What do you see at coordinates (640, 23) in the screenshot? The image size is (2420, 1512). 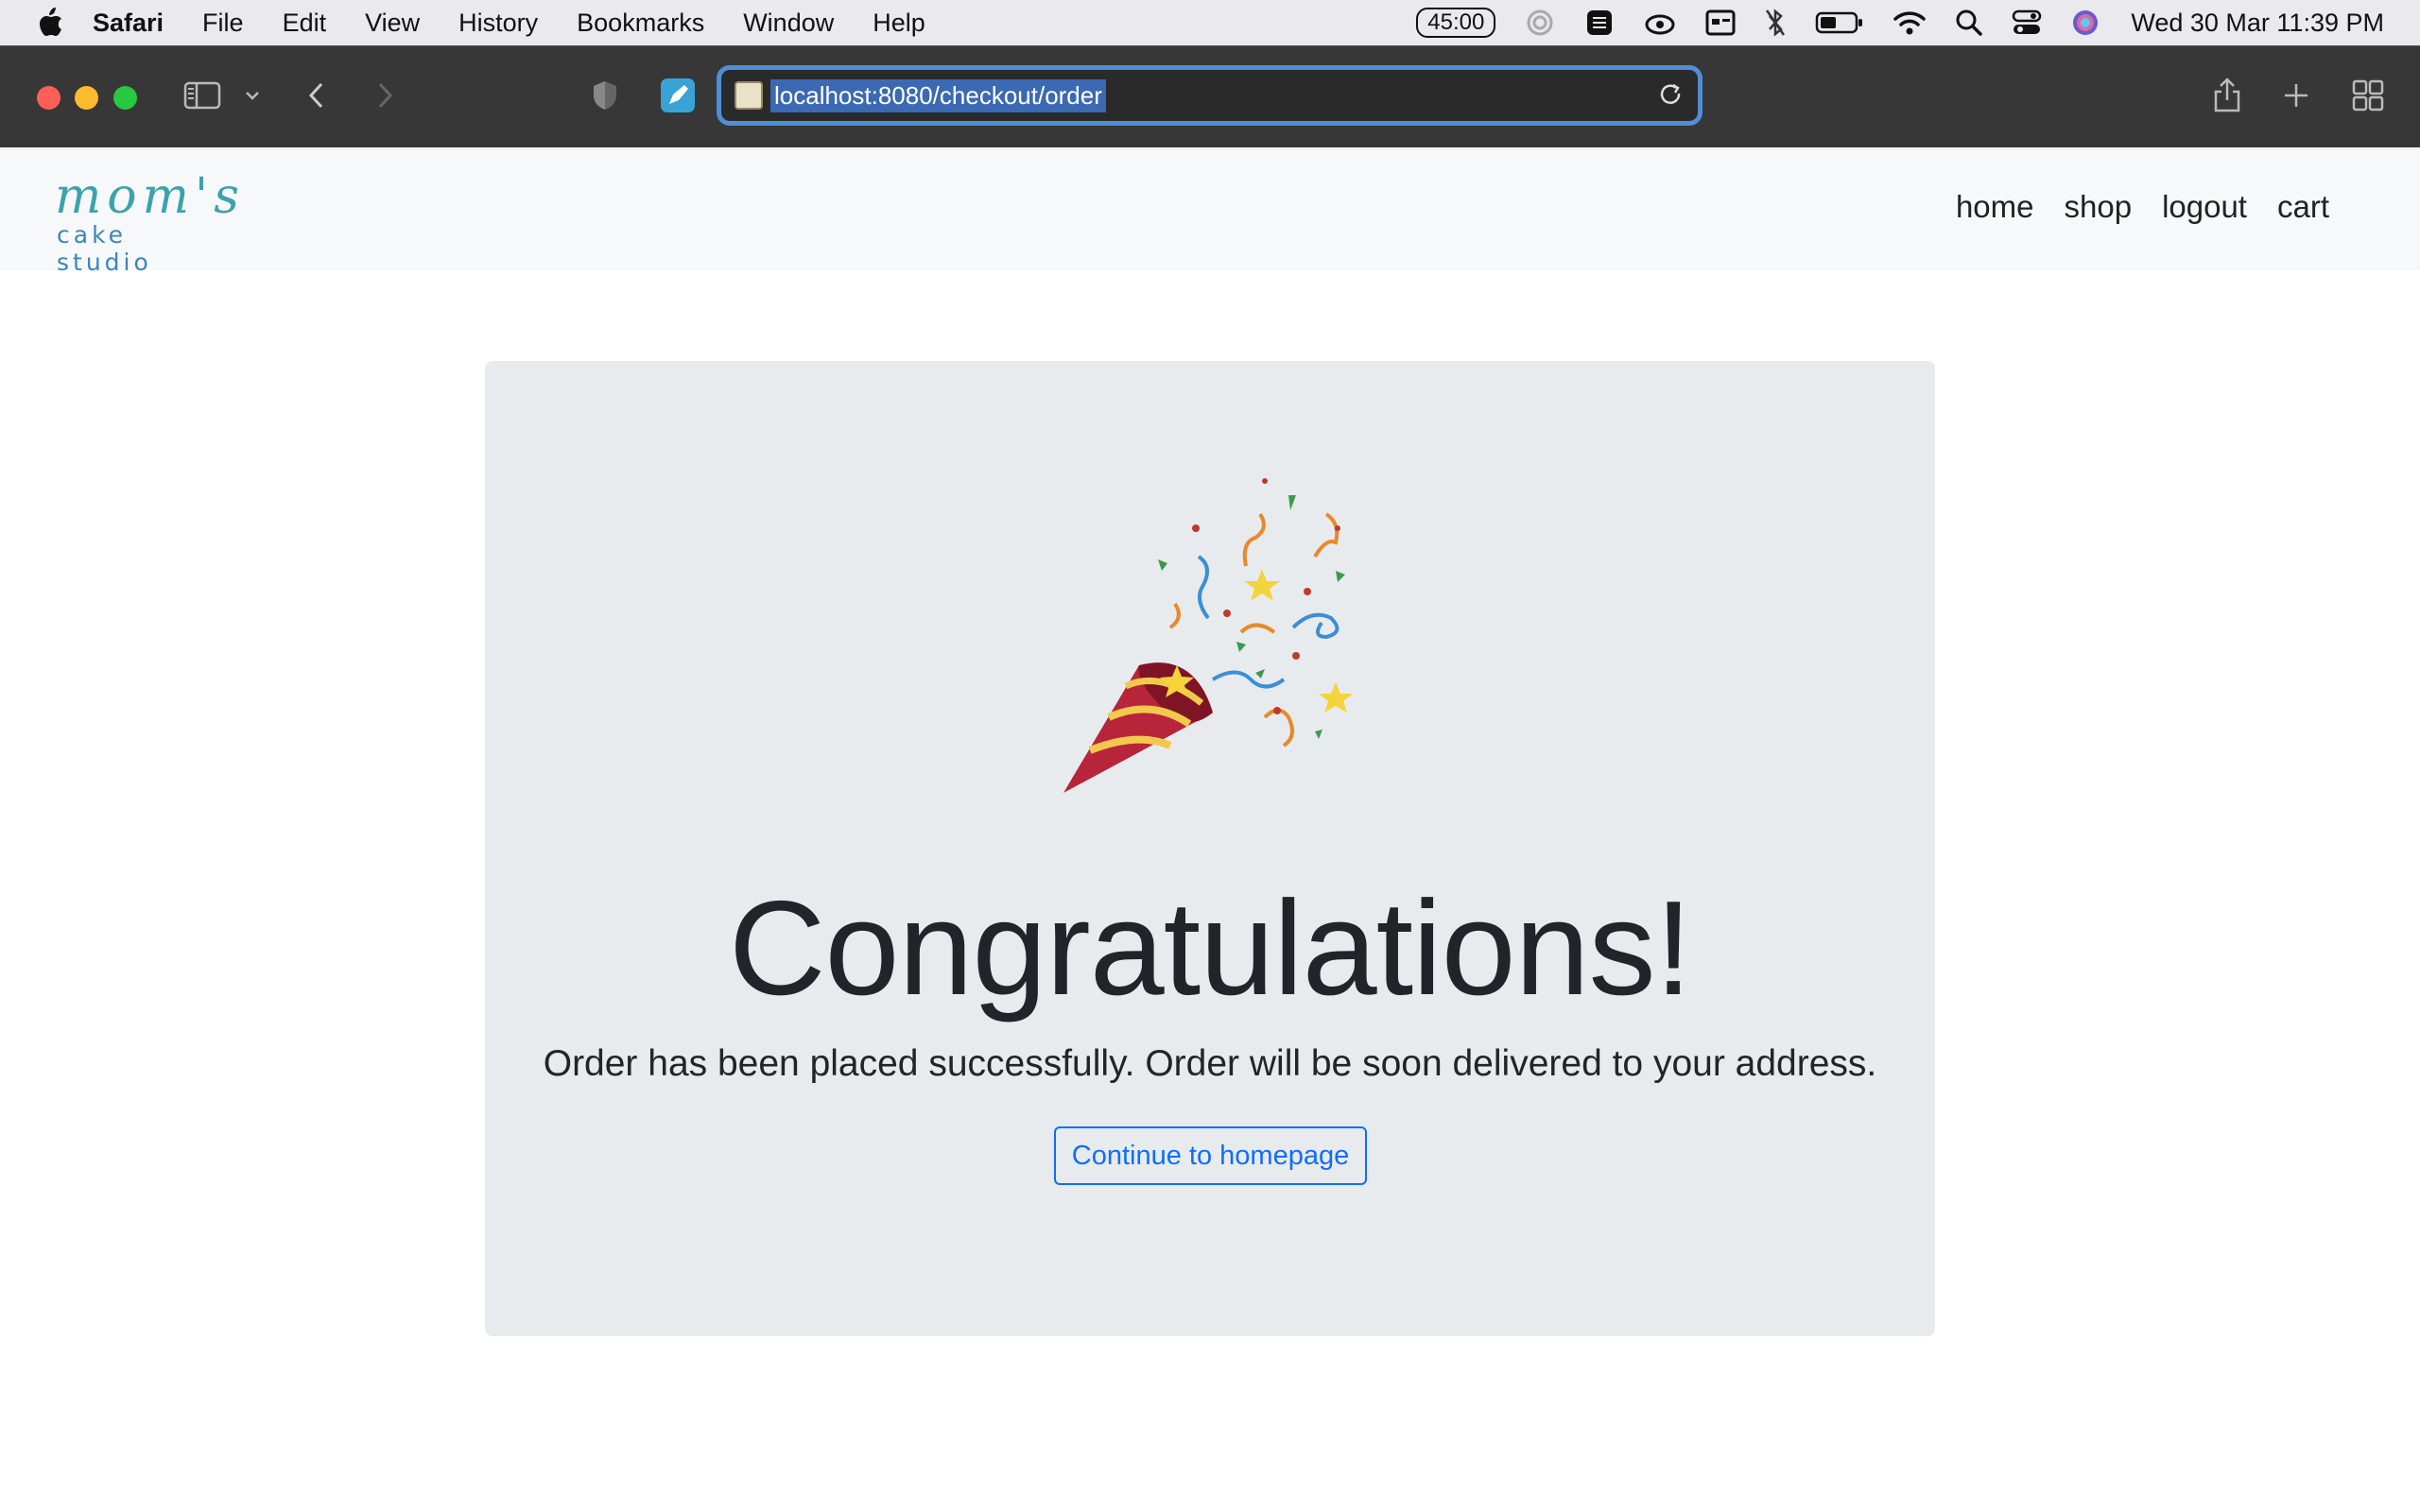 I see `menu-bookmarks: Bookmarks` at bounding box center [640, 23].